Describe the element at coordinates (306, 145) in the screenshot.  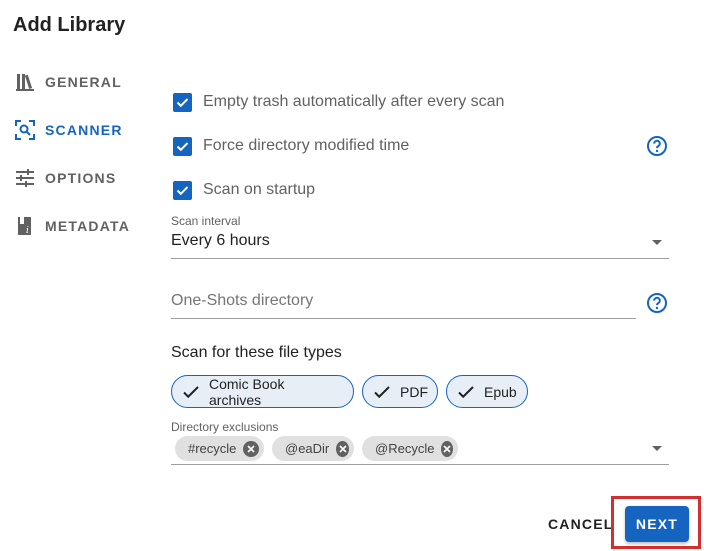
I see `force-modified-time-label: Force directory modified time` at that location.